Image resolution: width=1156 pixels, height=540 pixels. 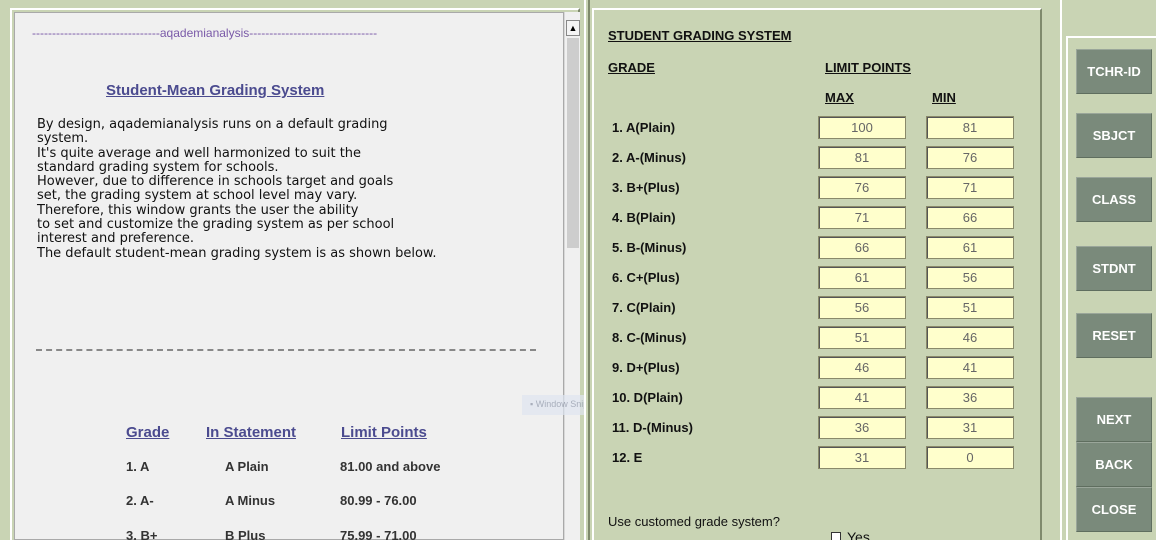 What do you see at coordinates (378, 534) in the screenshot?
I see `ref-row-points: 75.99 - 71.00` at bounding box center [378, 534].